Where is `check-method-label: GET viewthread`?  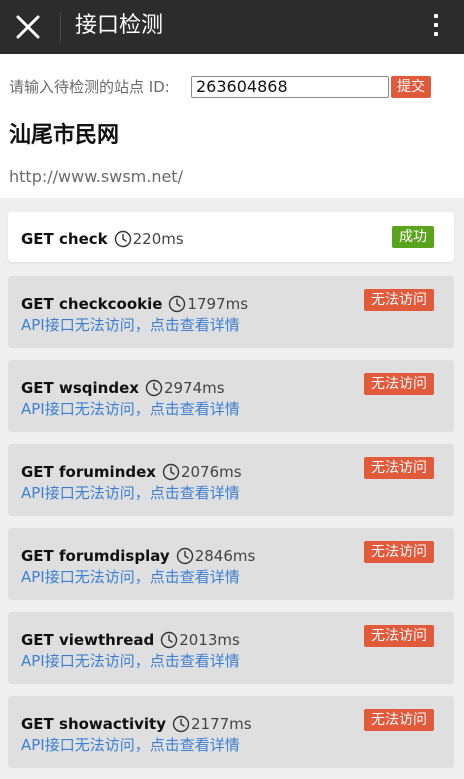
check-method-label: GET viewthread is located at coordinates (88, 640).